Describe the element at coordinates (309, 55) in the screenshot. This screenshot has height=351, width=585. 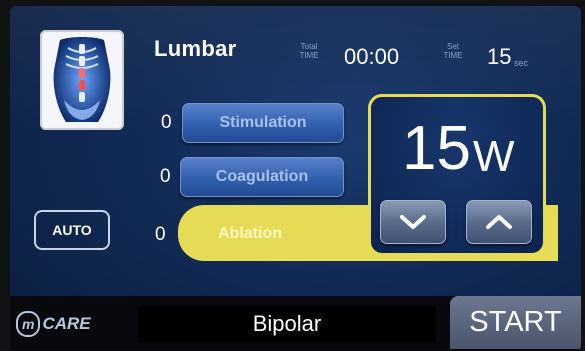
I see `total-time-label-line2: TIME` at that location.